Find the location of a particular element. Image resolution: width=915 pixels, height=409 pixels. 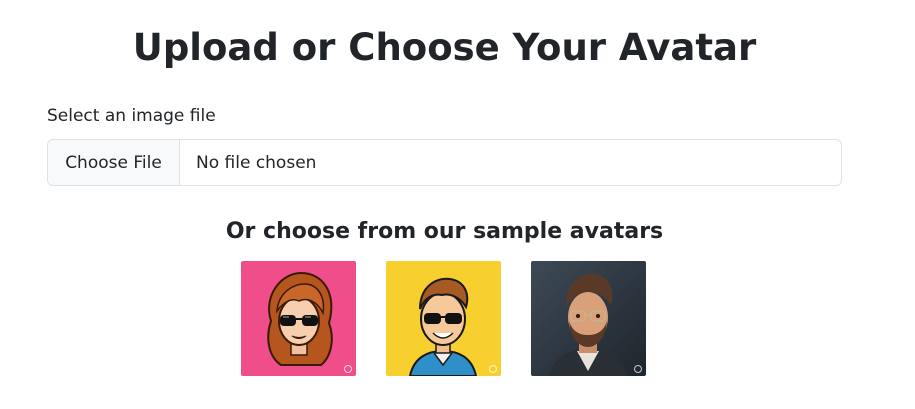

boy-avatar-image is located at coordinates (443, 318).